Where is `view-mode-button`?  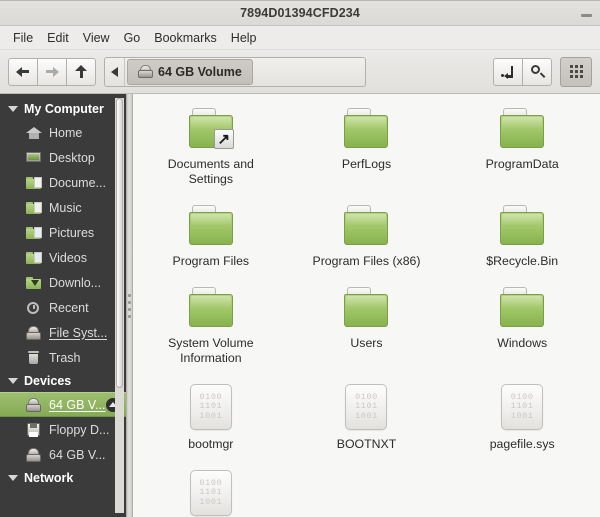 view-mode-button is located at coordinates (576, 71).